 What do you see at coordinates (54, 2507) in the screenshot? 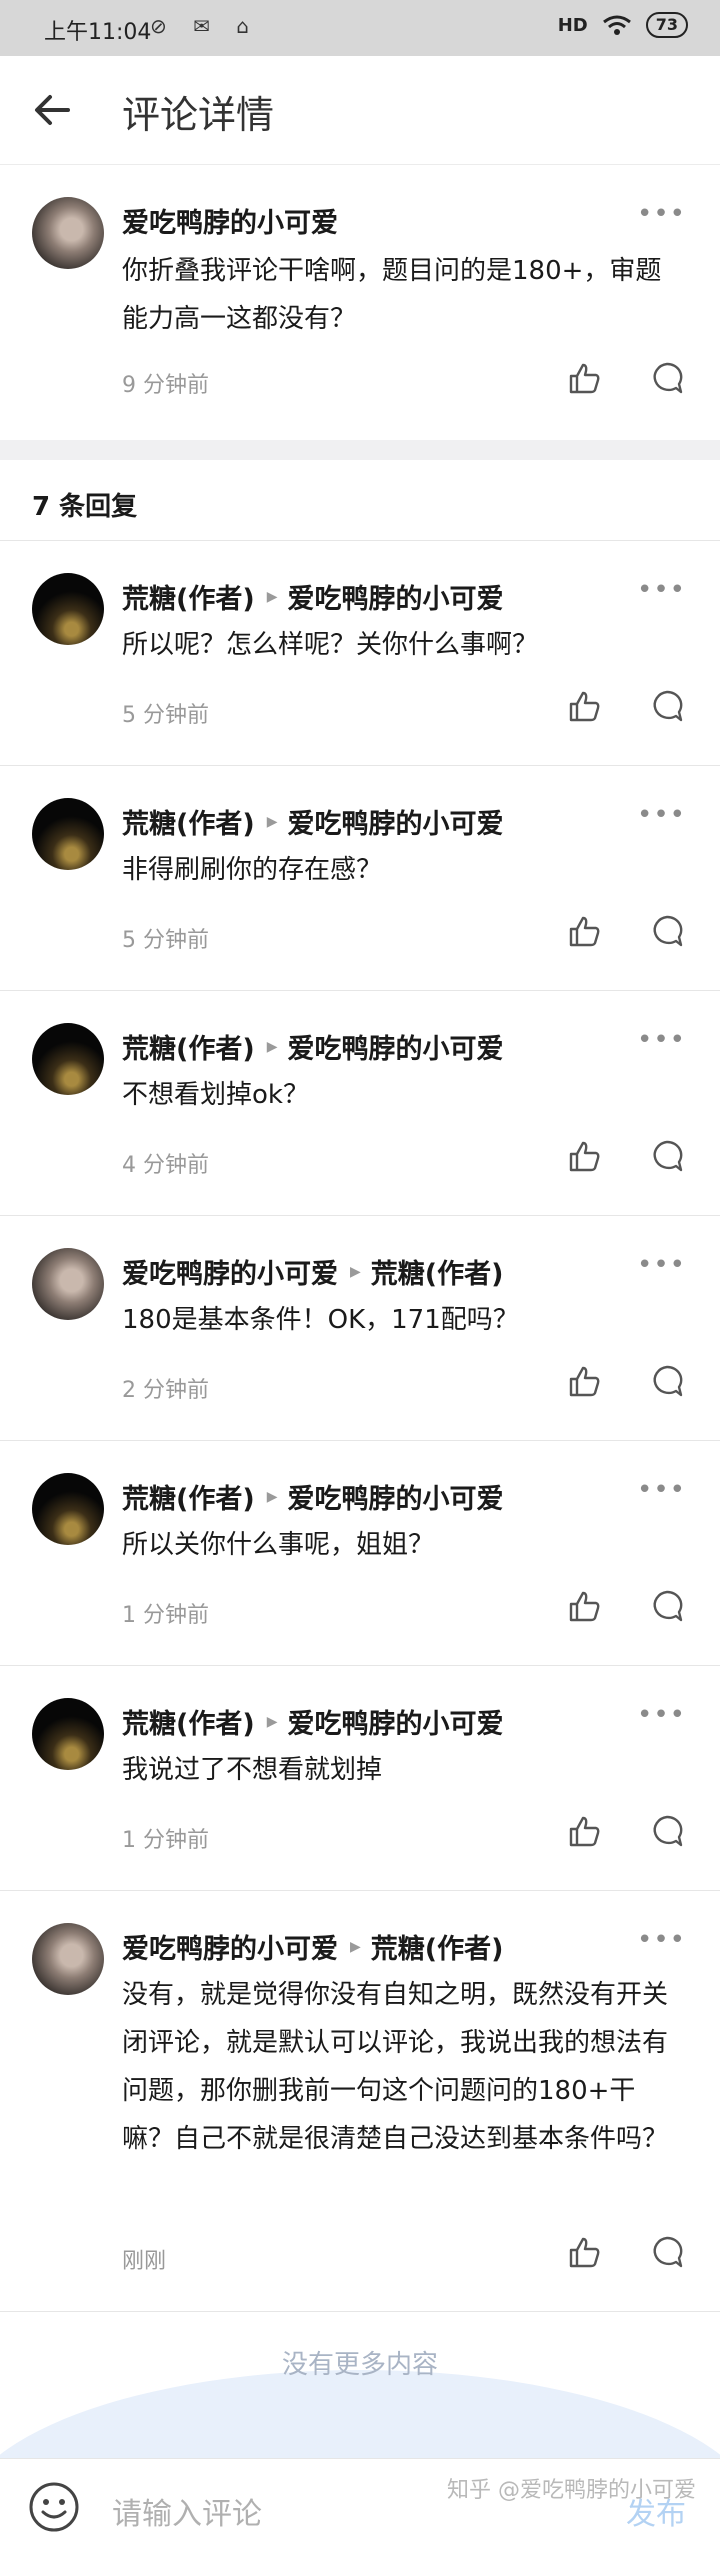
I see `emoji-icon` at bounding box center [54, 2507].